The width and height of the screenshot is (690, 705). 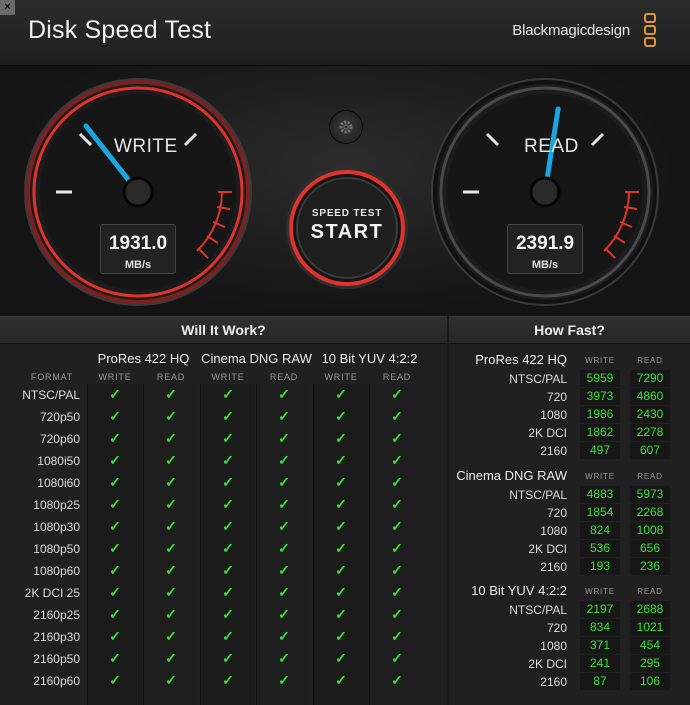 I want to click on format-label: 1080p60, so click(x=56, y=571).